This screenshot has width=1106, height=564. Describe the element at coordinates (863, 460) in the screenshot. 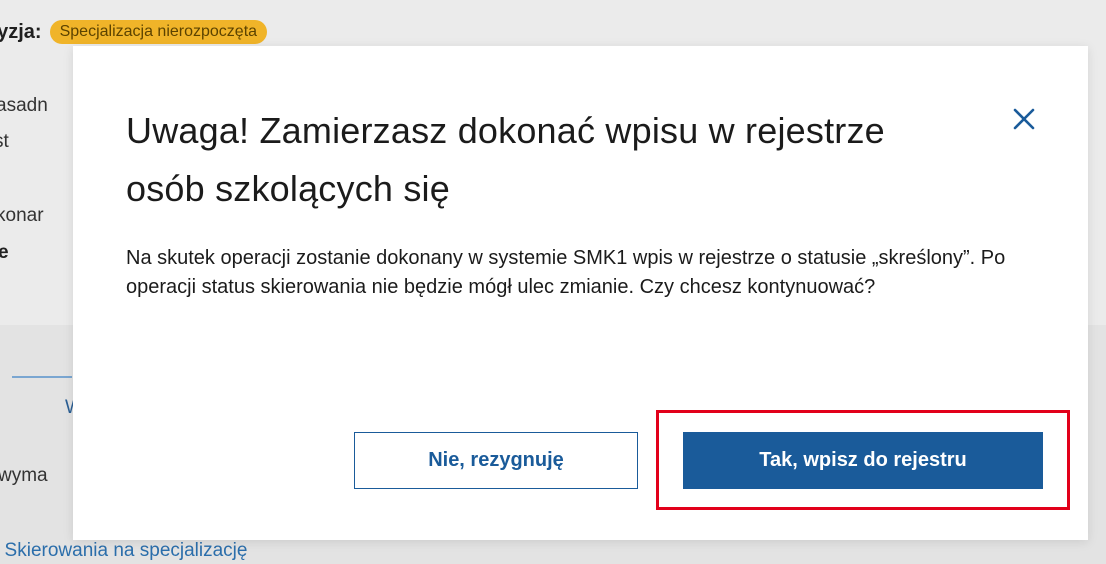

I see `confirm-button: Tak, wpisz do rejestru` at that location.